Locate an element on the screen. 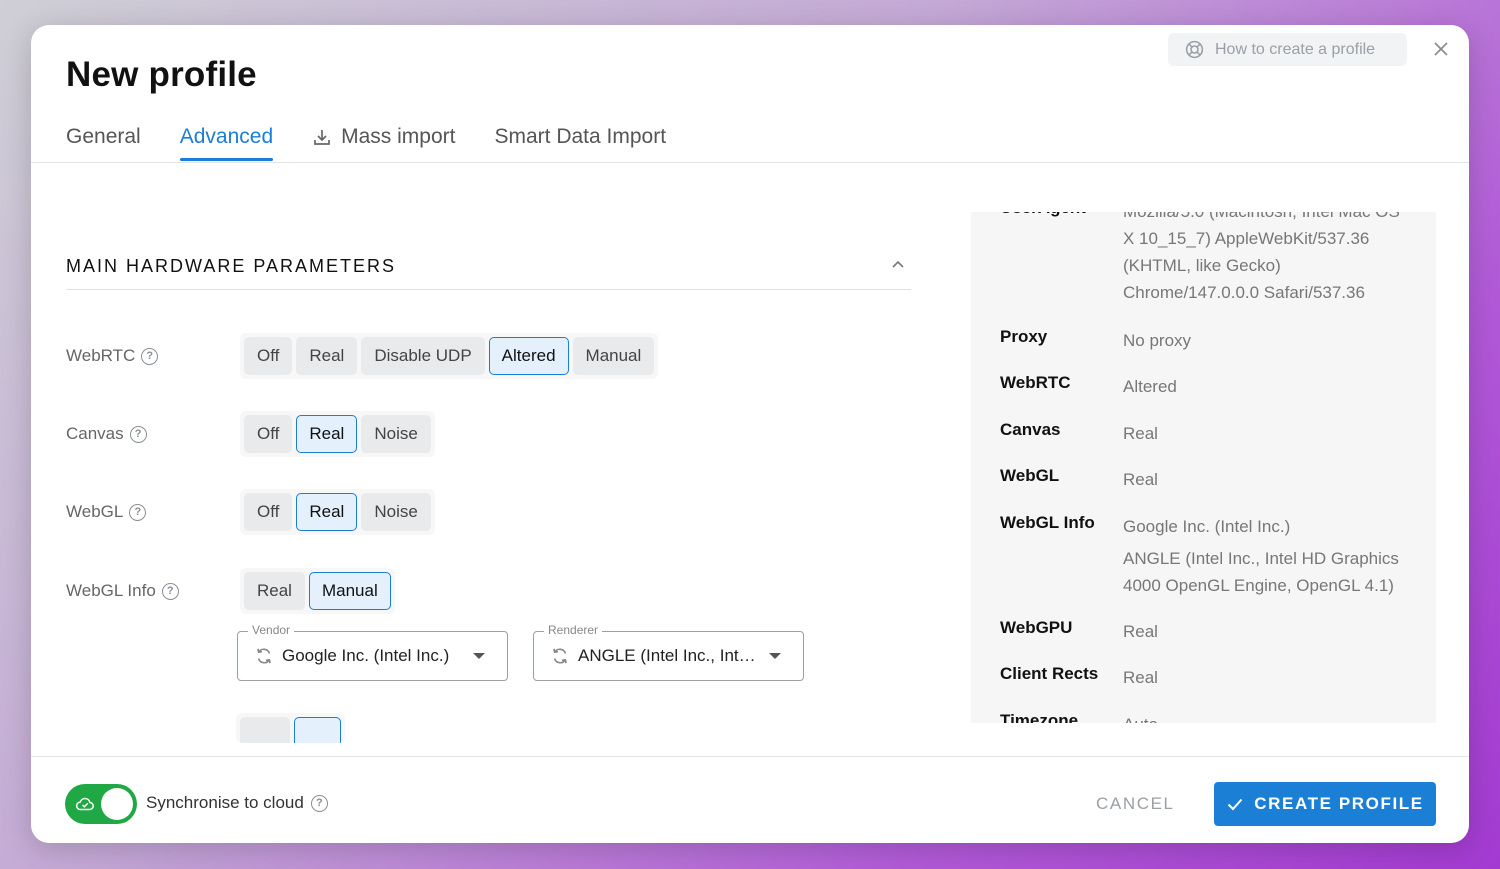 Image resolution: width=1500 pixels, height=869 pixels. summary-value: Google Inc. (Intel Inc.) is located at coordinates (1207, 526).